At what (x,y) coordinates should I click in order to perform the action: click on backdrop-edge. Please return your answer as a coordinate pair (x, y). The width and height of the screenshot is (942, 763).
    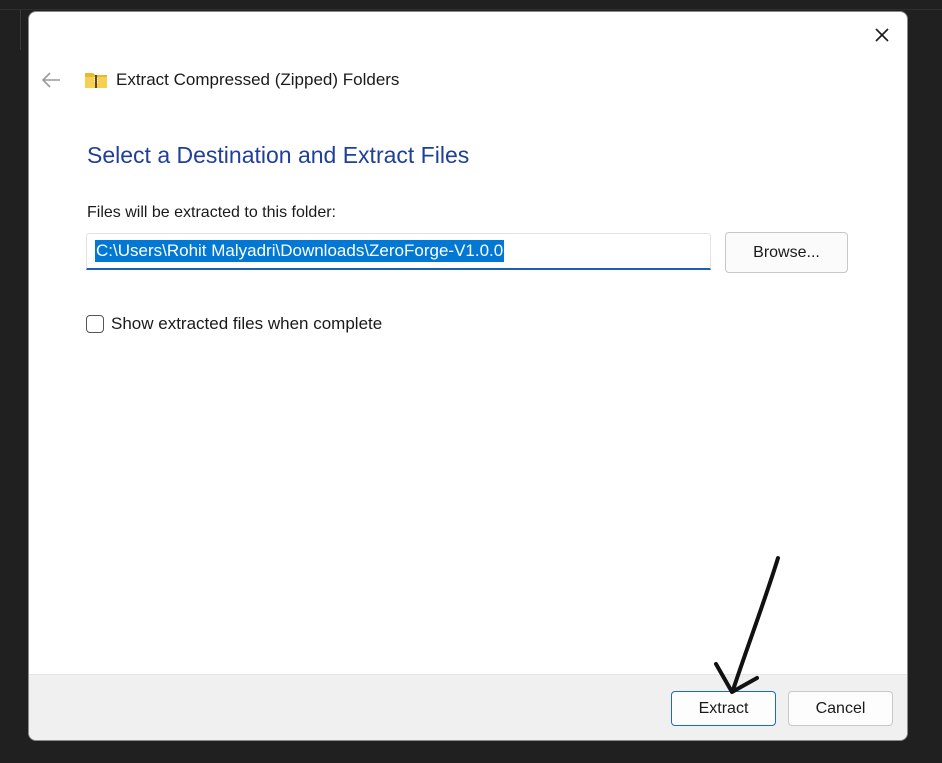
    Looking at the image, I should click on (20, 30).